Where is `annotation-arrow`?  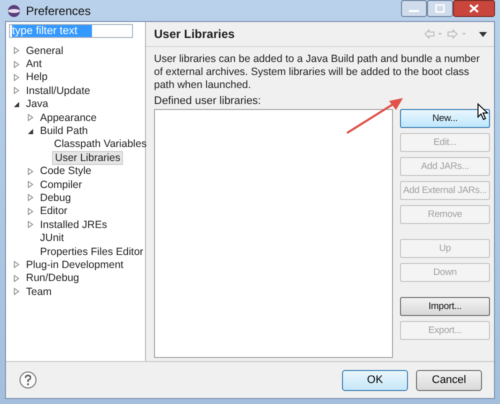
annotation-arrow is located at coordinates (375, 115).